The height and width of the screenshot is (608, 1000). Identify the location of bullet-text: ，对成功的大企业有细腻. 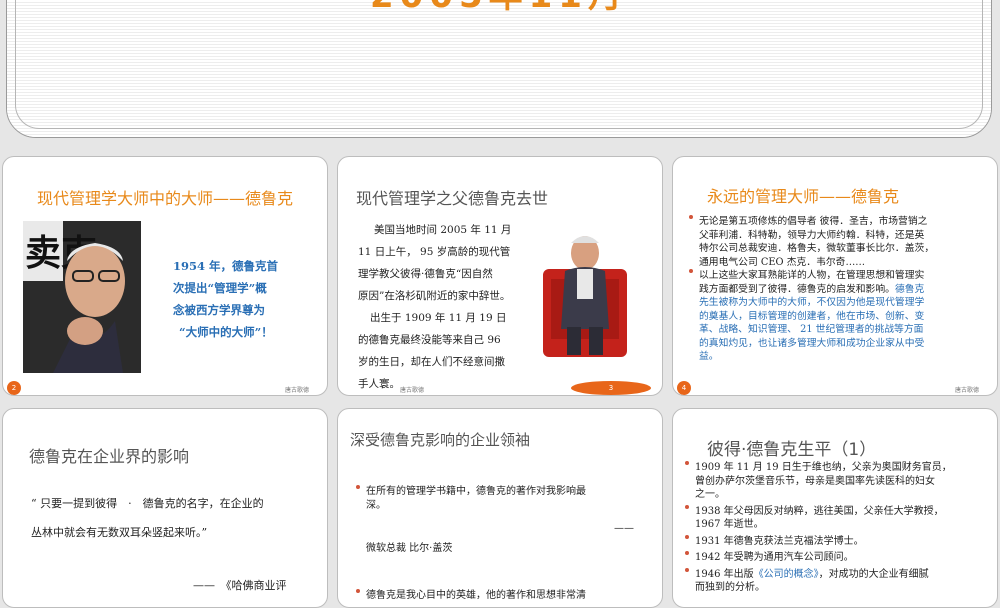
(873, 574).